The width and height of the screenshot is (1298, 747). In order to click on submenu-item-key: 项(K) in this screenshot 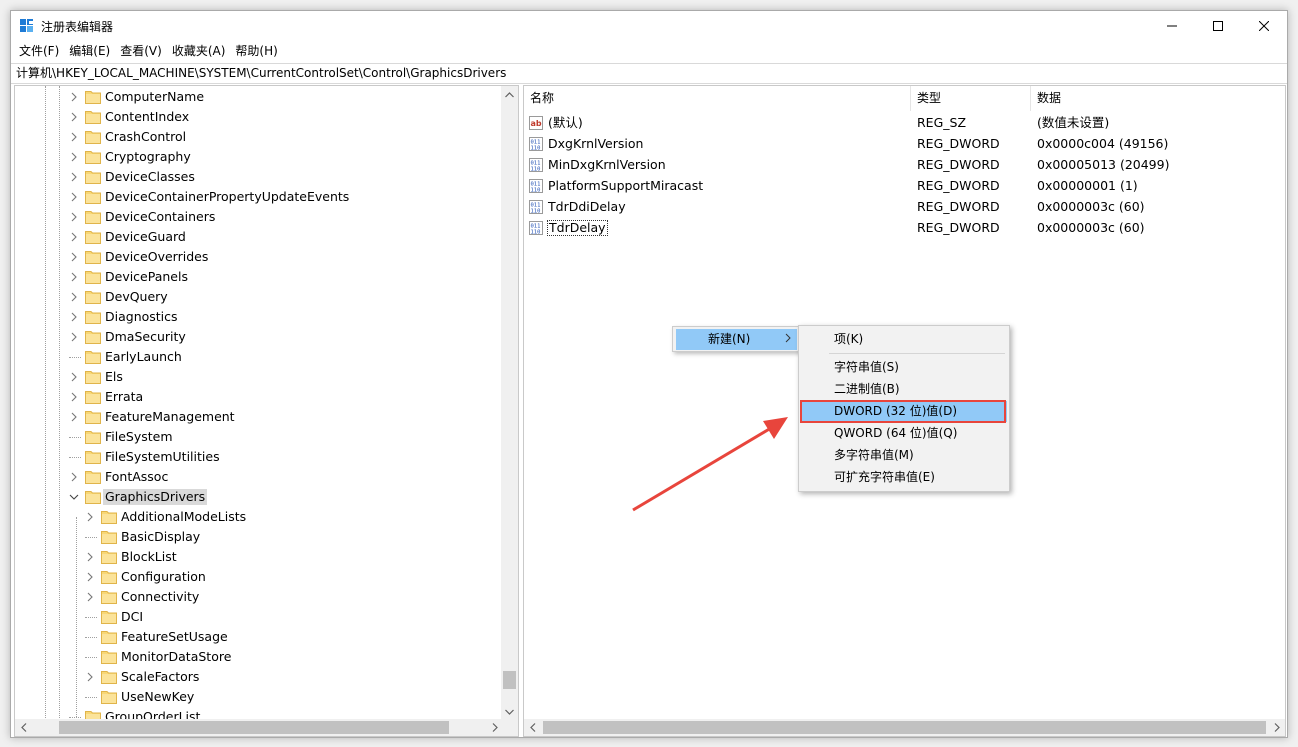, I will do `click(904, 339)`.